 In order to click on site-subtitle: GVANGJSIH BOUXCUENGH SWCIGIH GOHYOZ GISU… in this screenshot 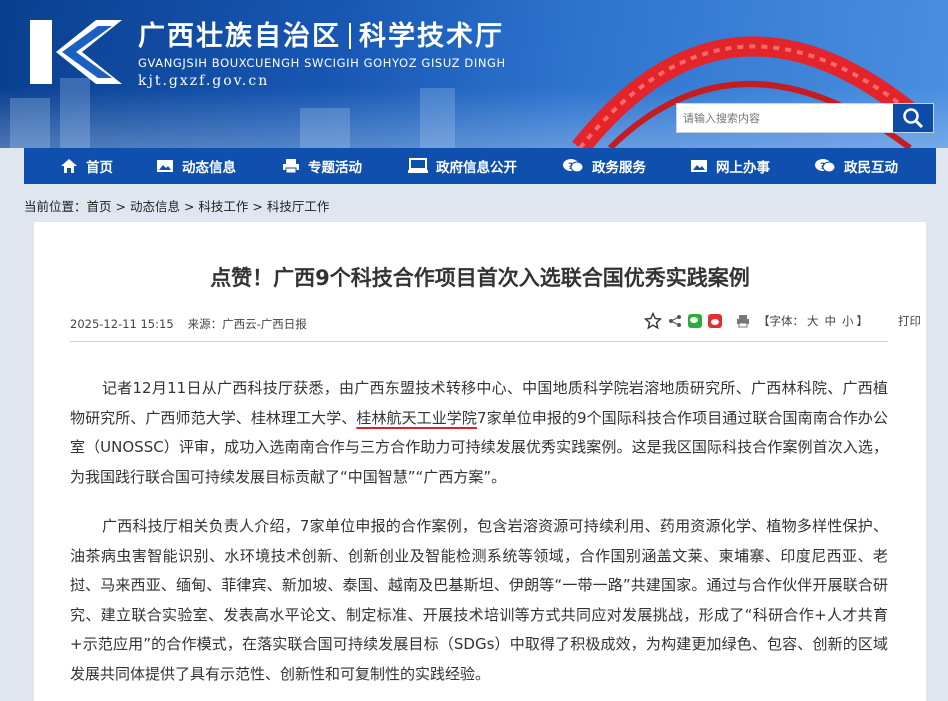, I will do `click(322, 63)`.